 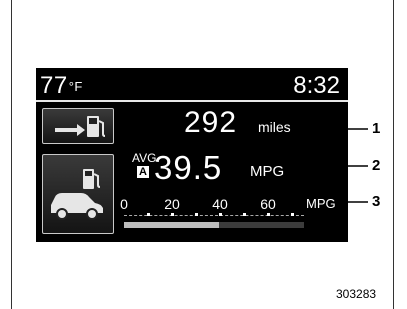 I want to click on callout-number: 3, so click(x=376, y=201).